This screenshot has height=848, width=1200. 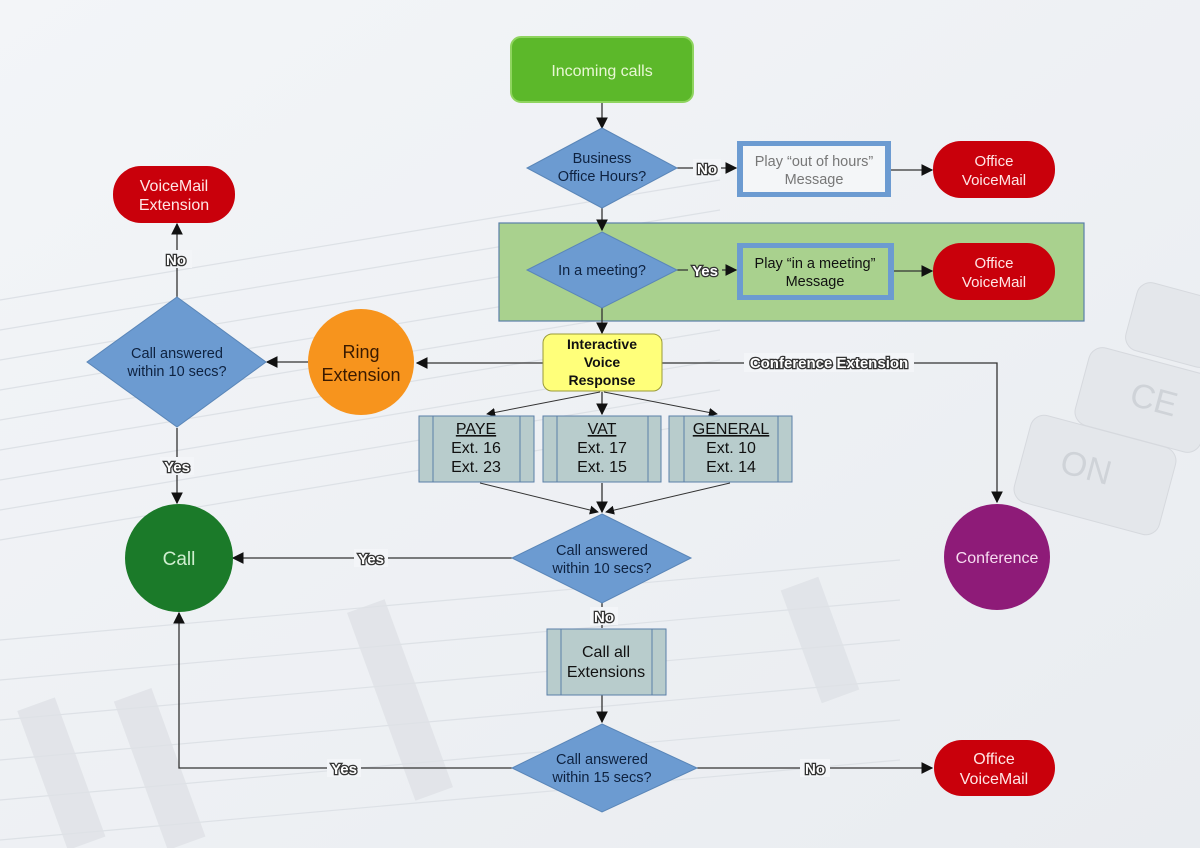 I want to click on edge-label-meeting-yes: Yes, so click(x=705, y=271).